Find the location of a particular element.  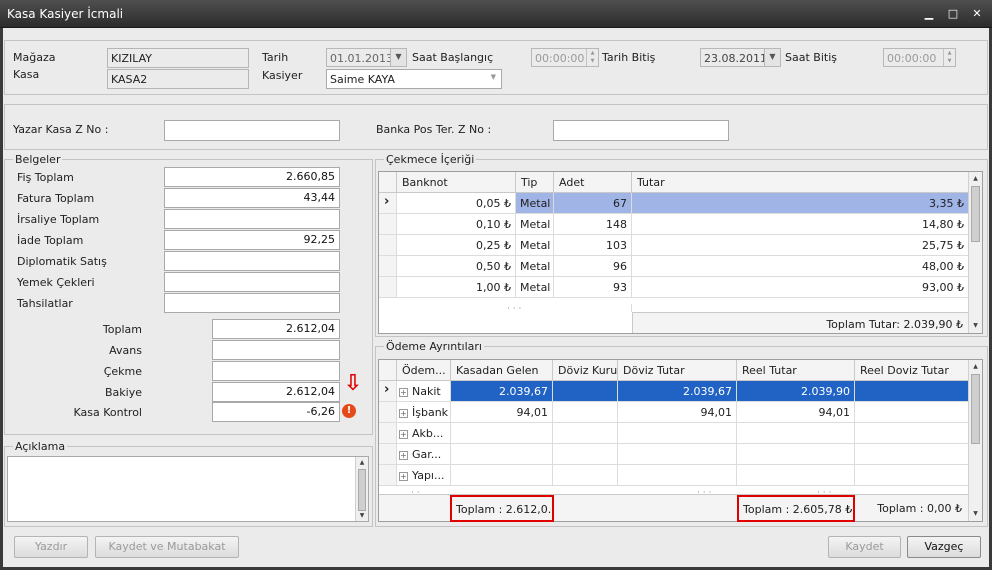

banknot-cell: 0,05 ₺ is located at coordinates (456, 203).